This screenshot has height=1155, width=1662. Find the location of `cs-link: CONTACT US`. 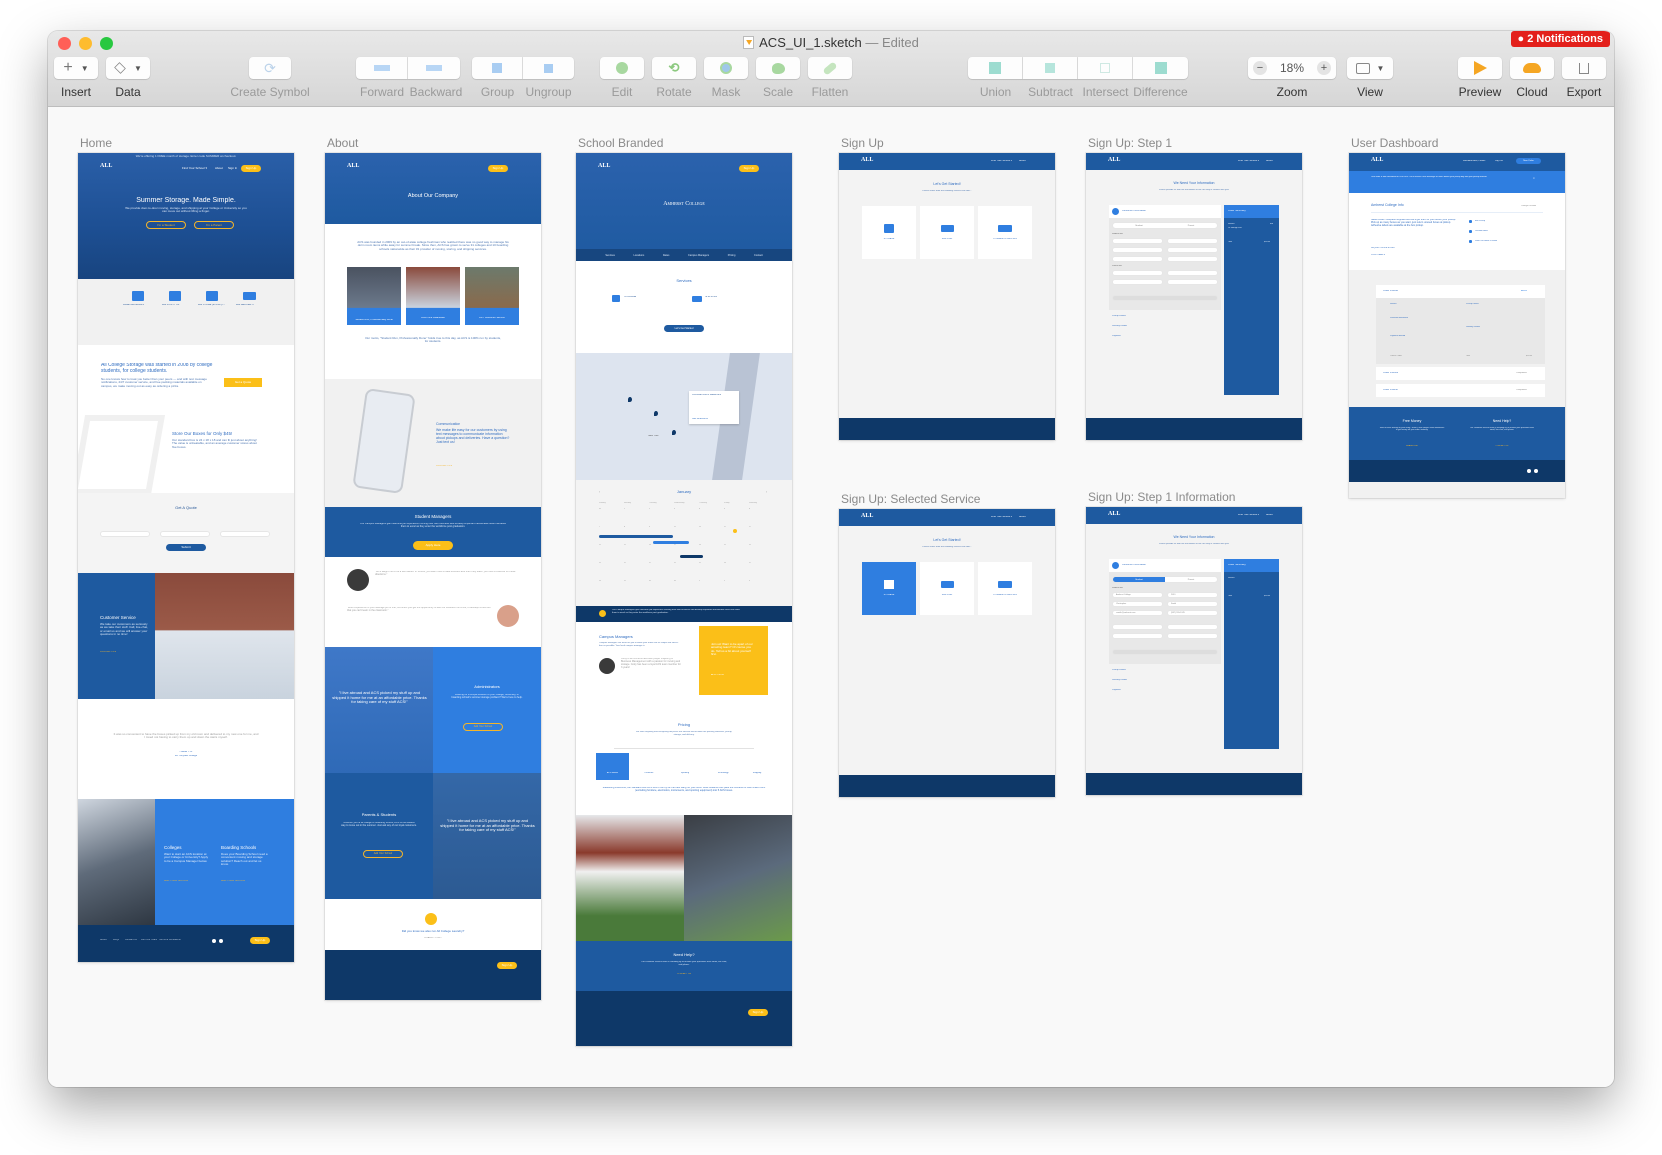

cs-link: CONTACT US is located at coordinates (108, 652).